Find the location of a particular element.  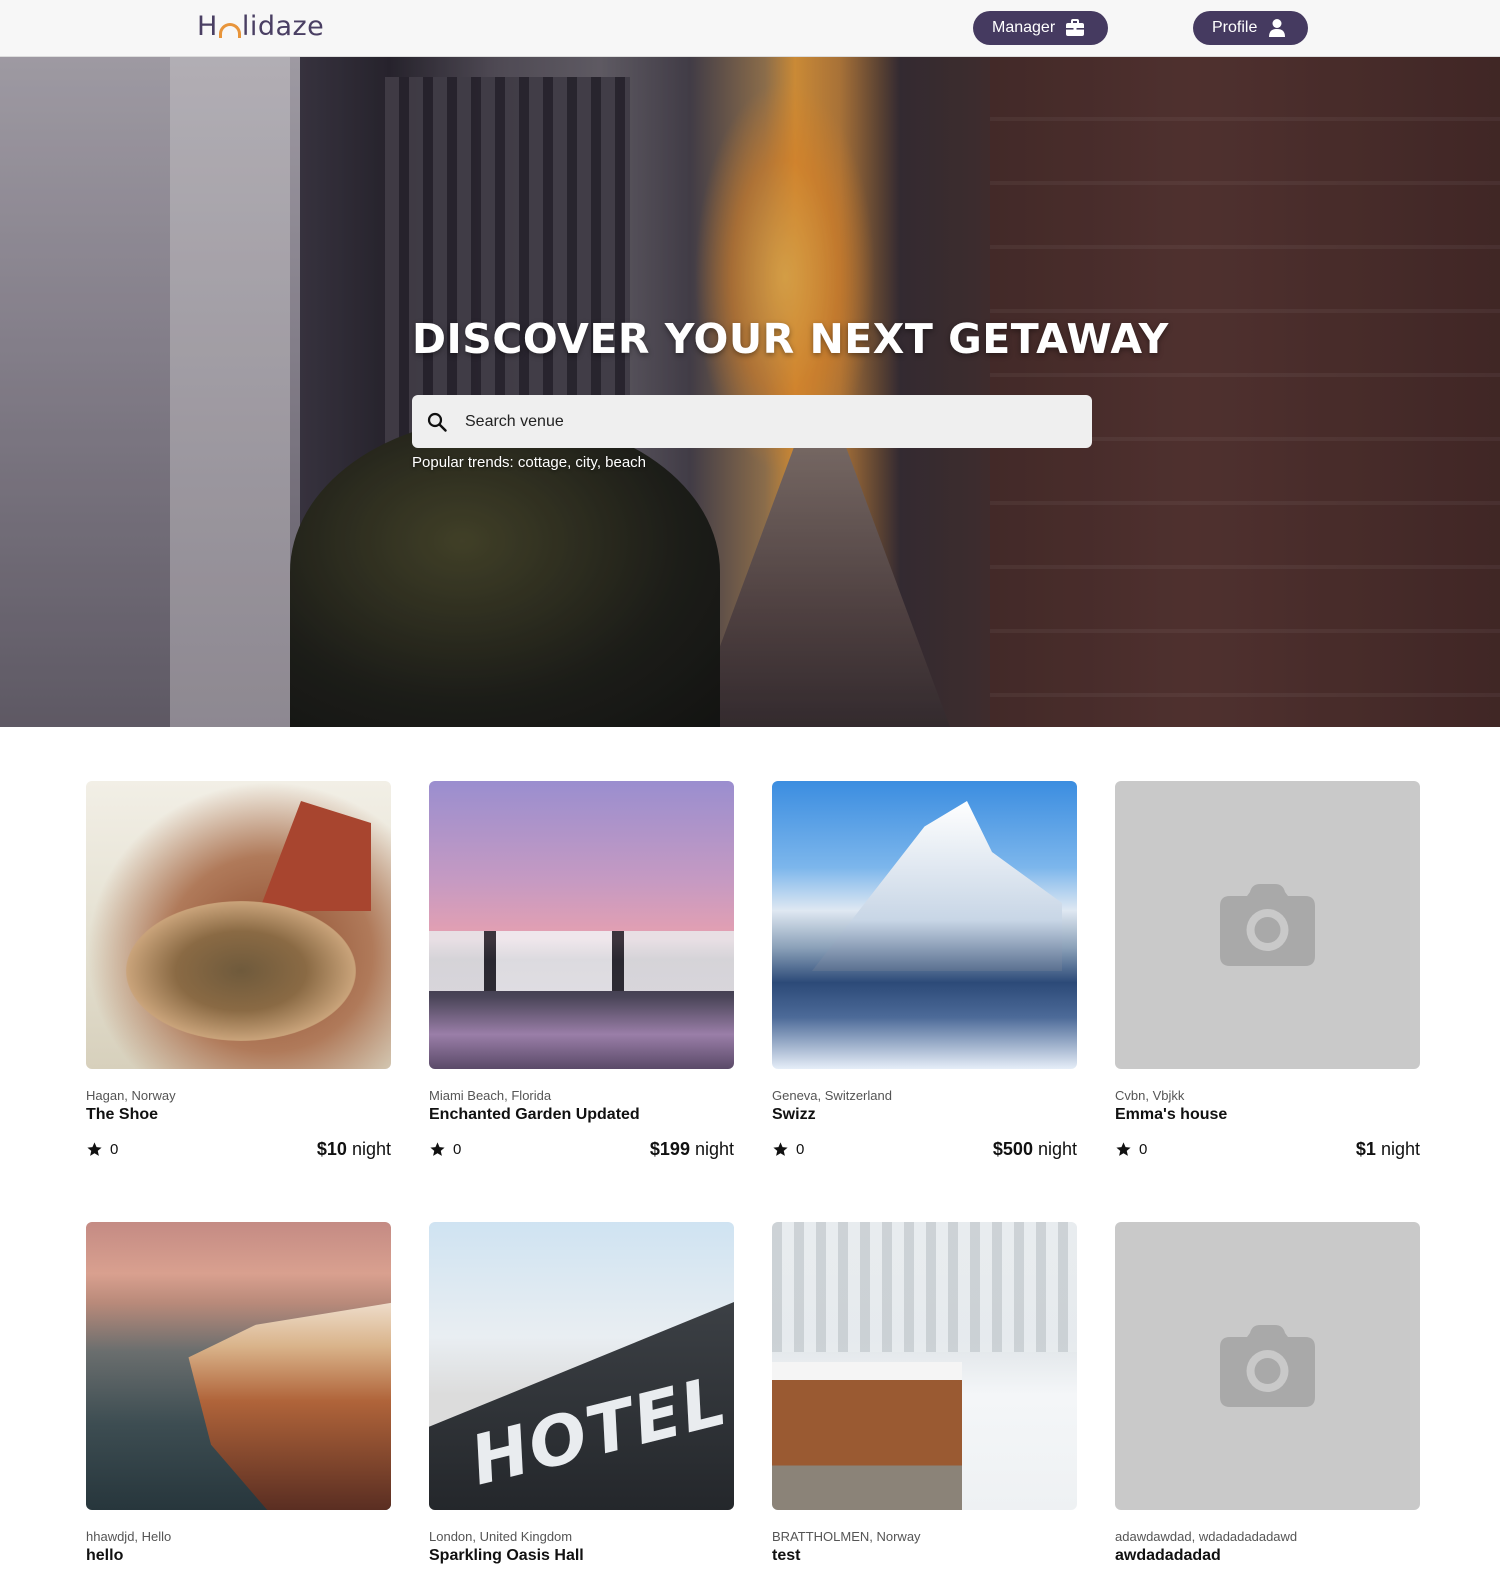

top-nav: Hlidaze Manager Profile is located at coordinates (750, 28).